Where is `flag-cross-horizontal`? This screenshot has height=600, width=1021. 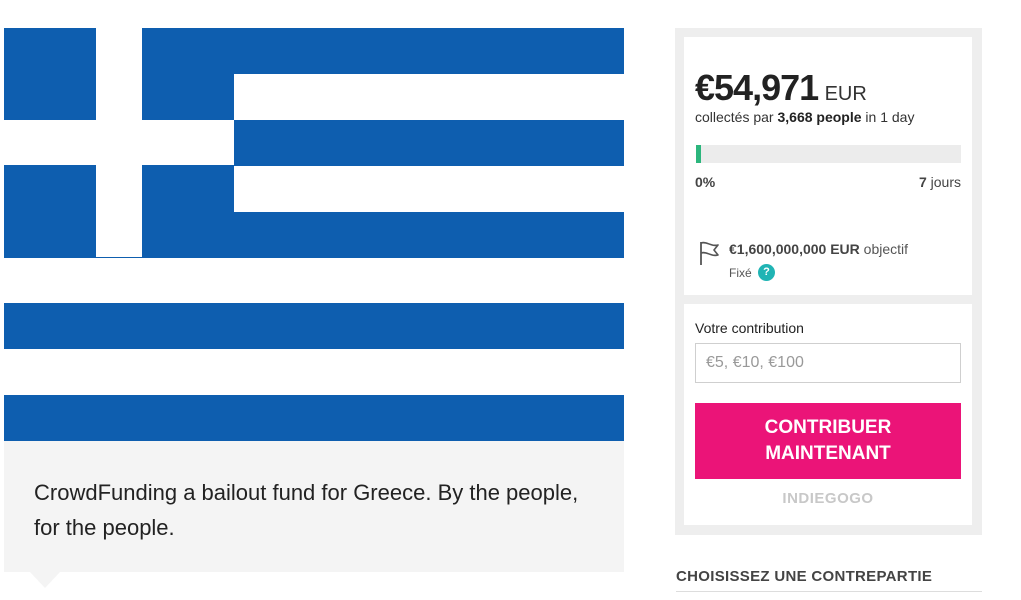
flag-cross-horizontal is located at coordinates (119, 142).